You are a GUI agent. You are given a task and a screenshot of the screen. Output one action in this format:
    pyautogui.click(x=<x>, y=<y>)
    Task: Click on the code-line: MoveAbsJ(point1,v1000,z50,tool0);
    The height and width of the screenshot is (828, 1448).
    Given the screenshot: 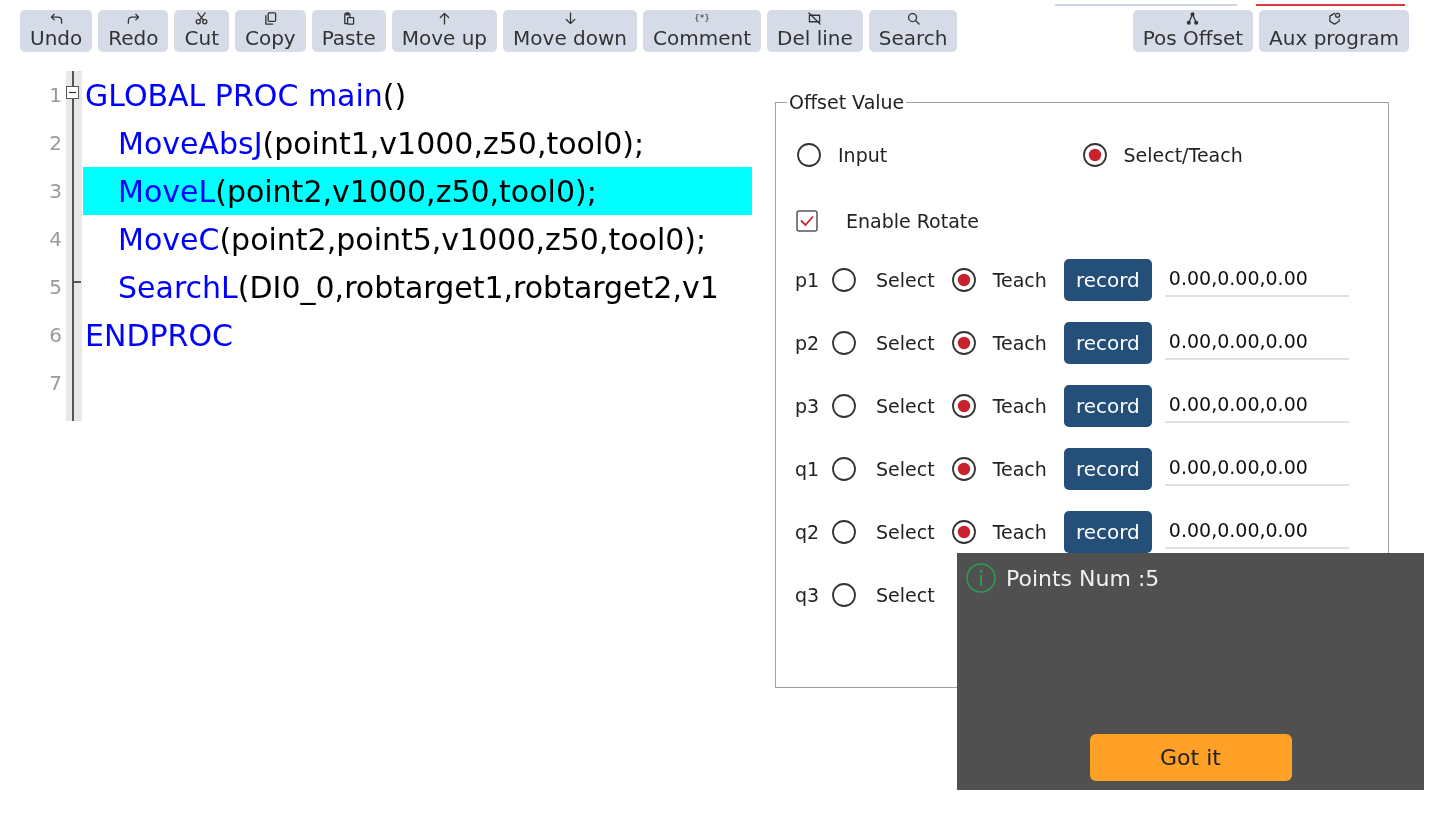 What is the action you would take?
    pyautogui.click(x=417, y=143)
    